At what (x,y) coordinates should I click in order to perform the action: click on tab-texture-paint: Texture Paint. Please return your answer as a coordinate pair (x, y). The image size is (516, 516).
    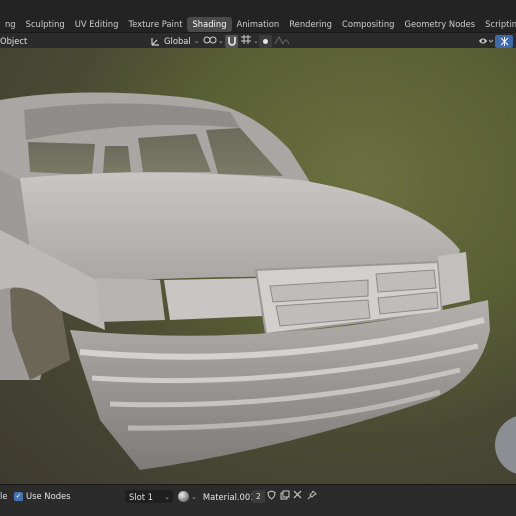
    Looking at the image, I should click on (155, 24).